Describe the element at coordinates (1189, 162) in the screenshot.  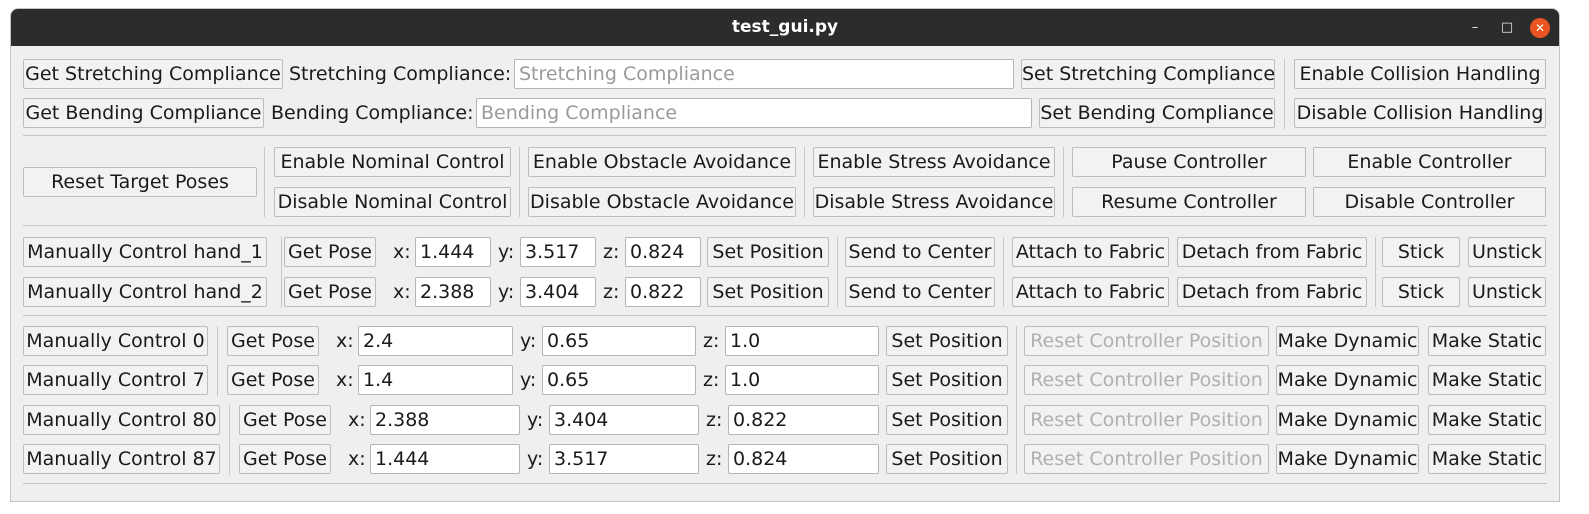
I see `pause-controller-button: Pause Controller` at that location.